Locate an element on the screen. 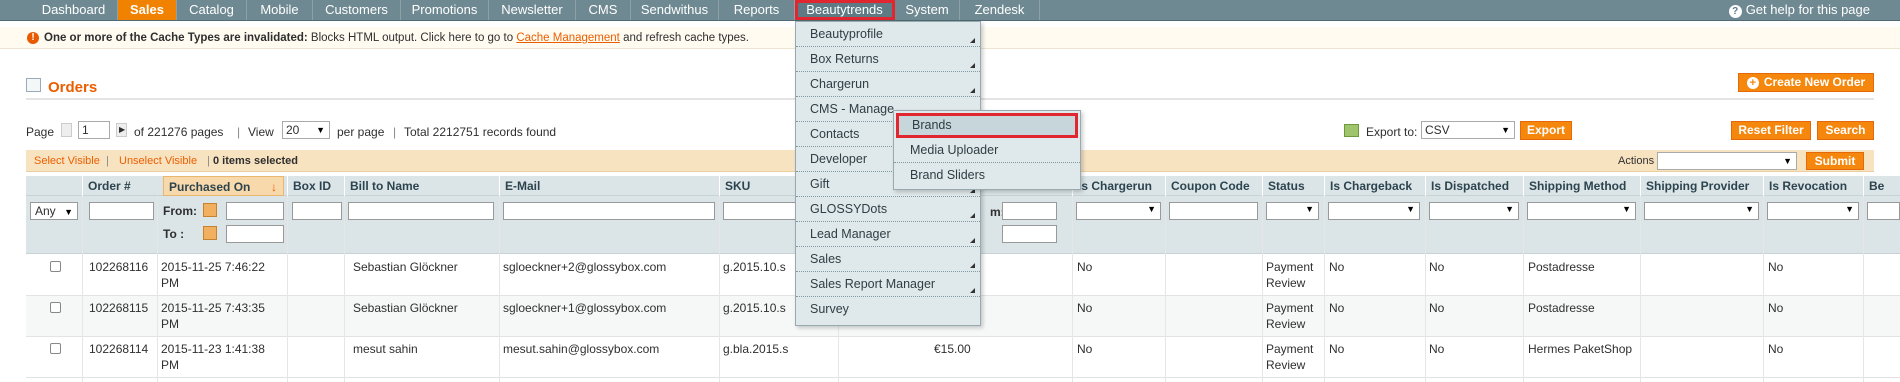  filter-status-select is located at coordinates (1292, 211).